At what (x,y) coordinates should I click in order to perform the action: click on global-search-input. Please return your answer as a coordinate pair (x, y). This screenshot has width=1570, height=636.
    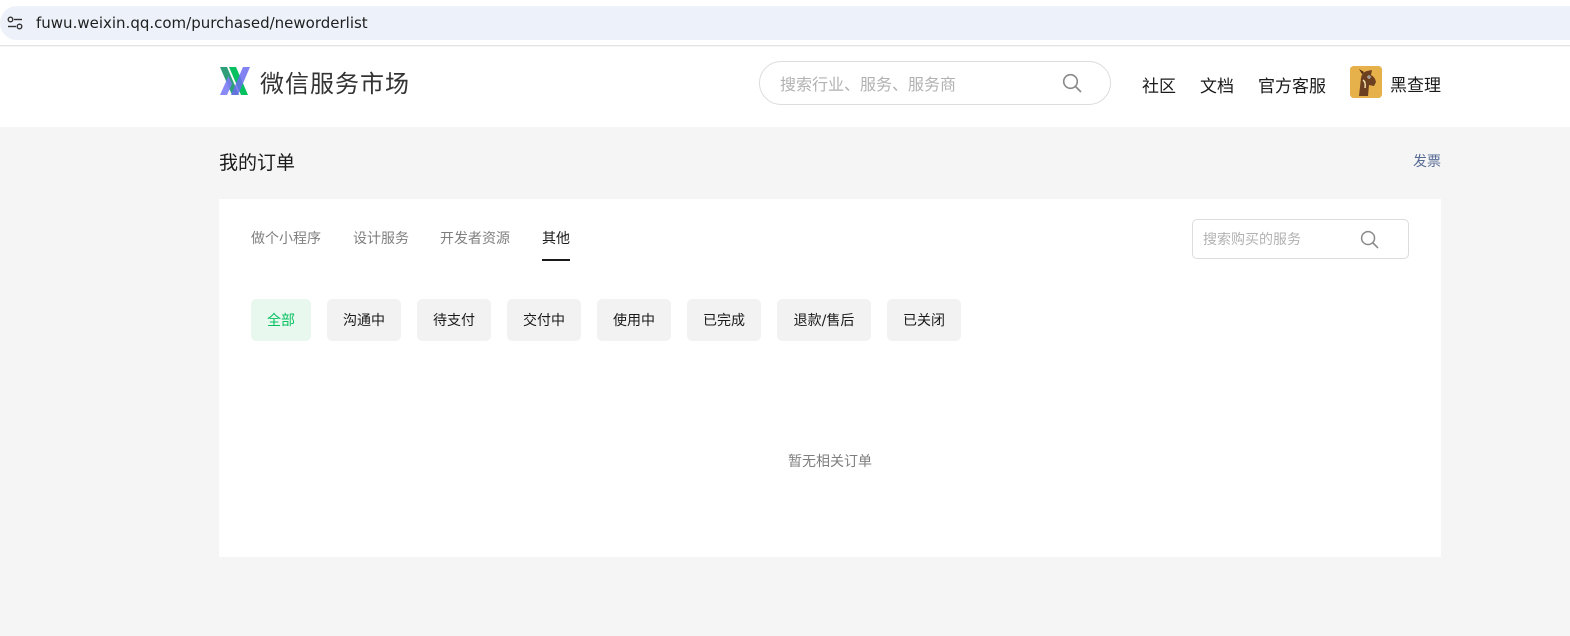
    Looking at the image, I should click on (915, 84).